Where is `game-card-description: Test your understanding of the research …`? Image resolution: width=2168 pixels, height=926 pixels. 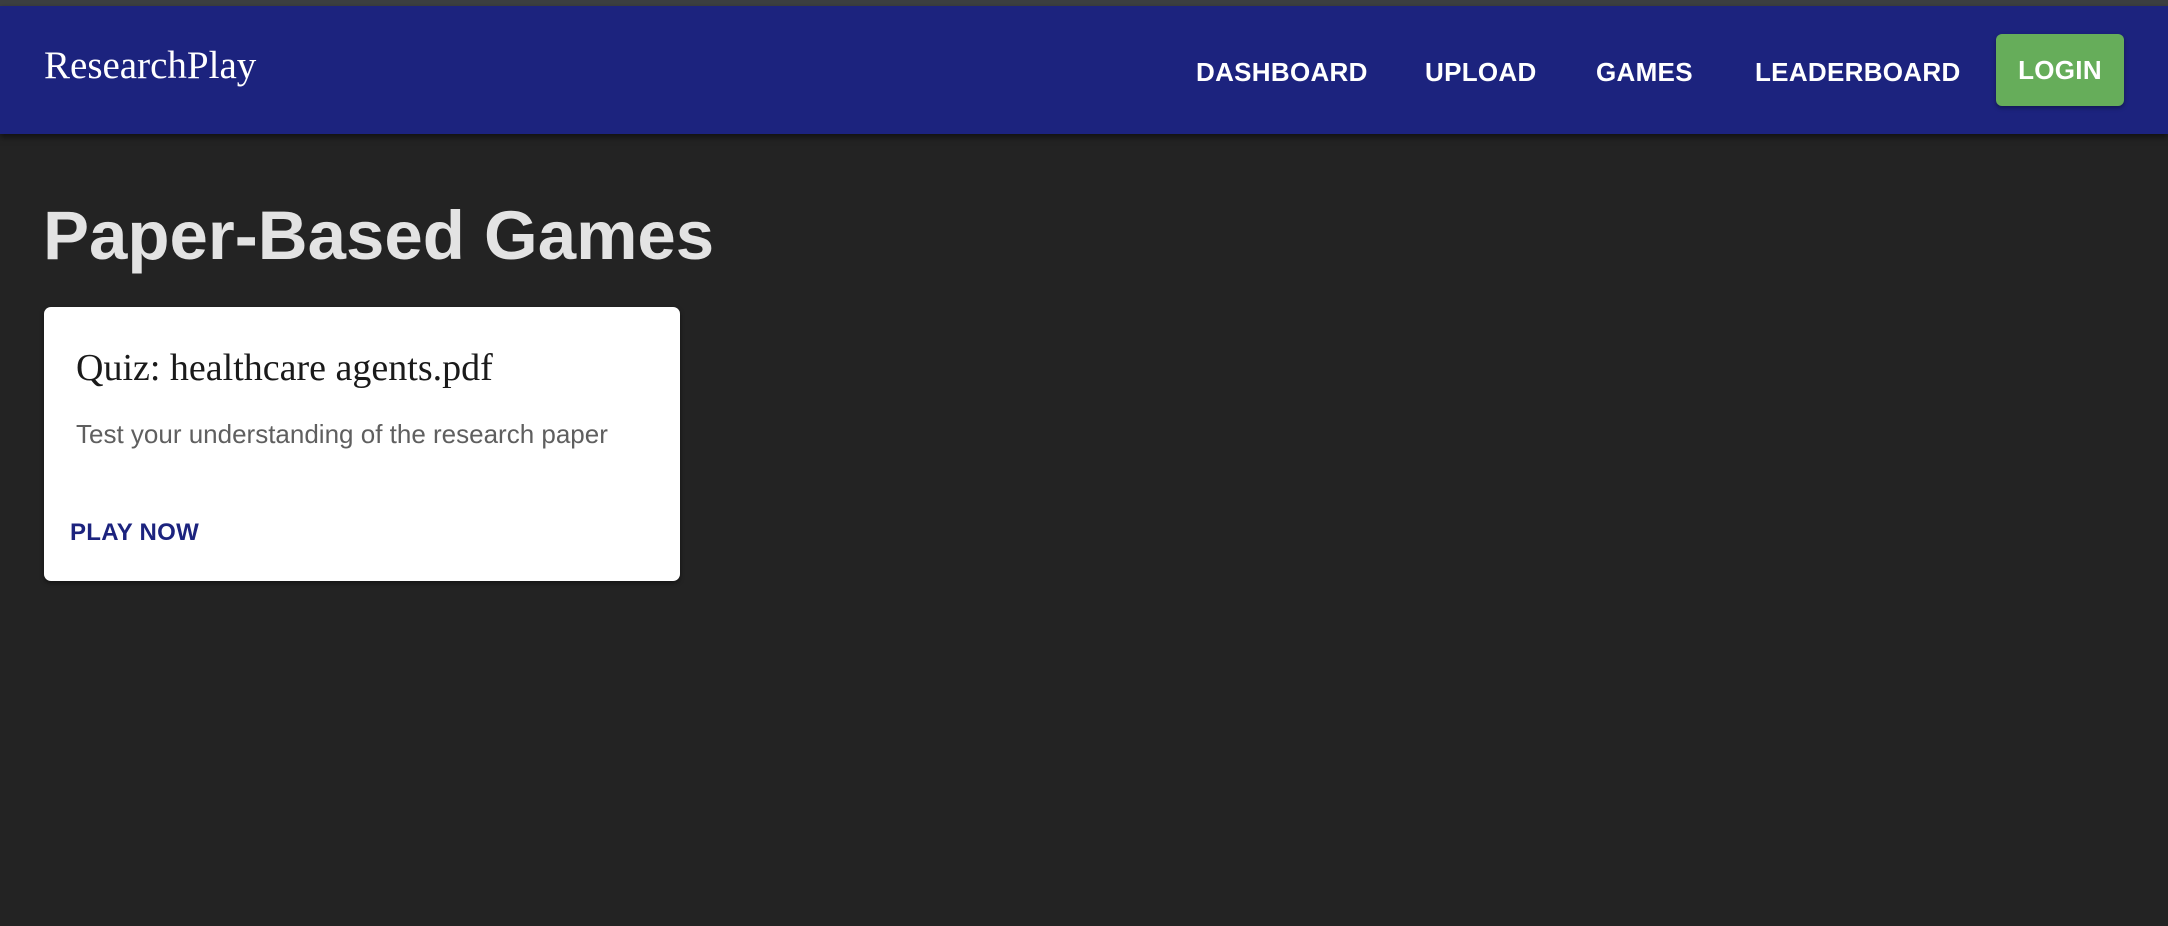
game-card-description: Test your understanding of the research … is located at coordinates (342, 434).